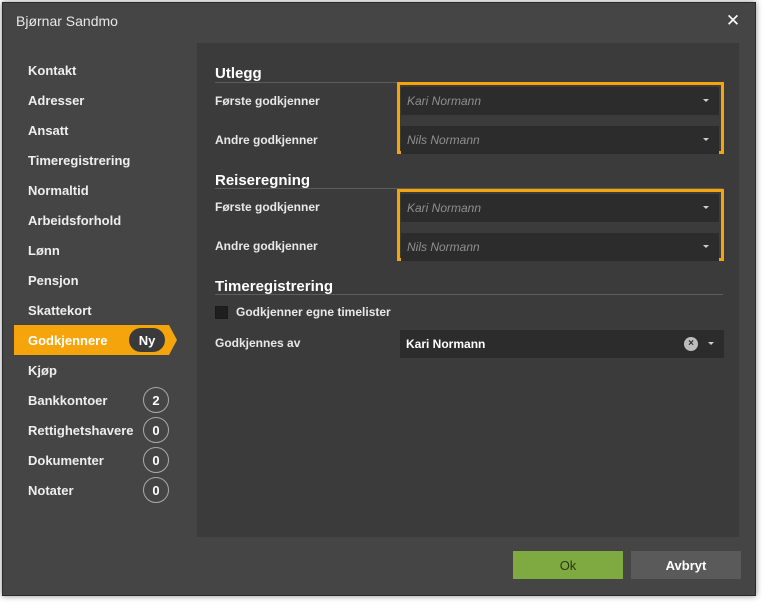  What do you see at coordinates (560, 208) in the screenshot?
I see `reiseregning-first-approver-select: Kari Normann` at bounding box center [560, 208].